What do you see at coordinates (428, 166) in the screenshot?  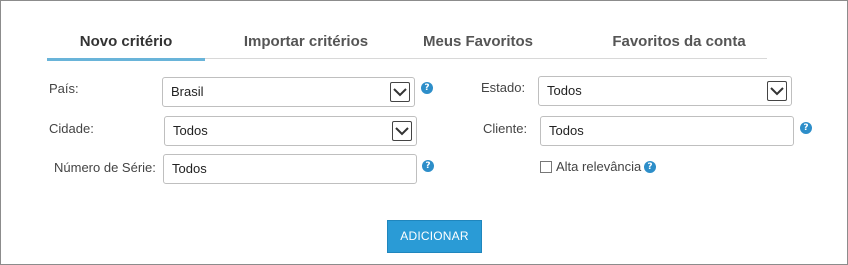 I see `numero-serie-help-icon: ?` at bounding box center [428, 166].